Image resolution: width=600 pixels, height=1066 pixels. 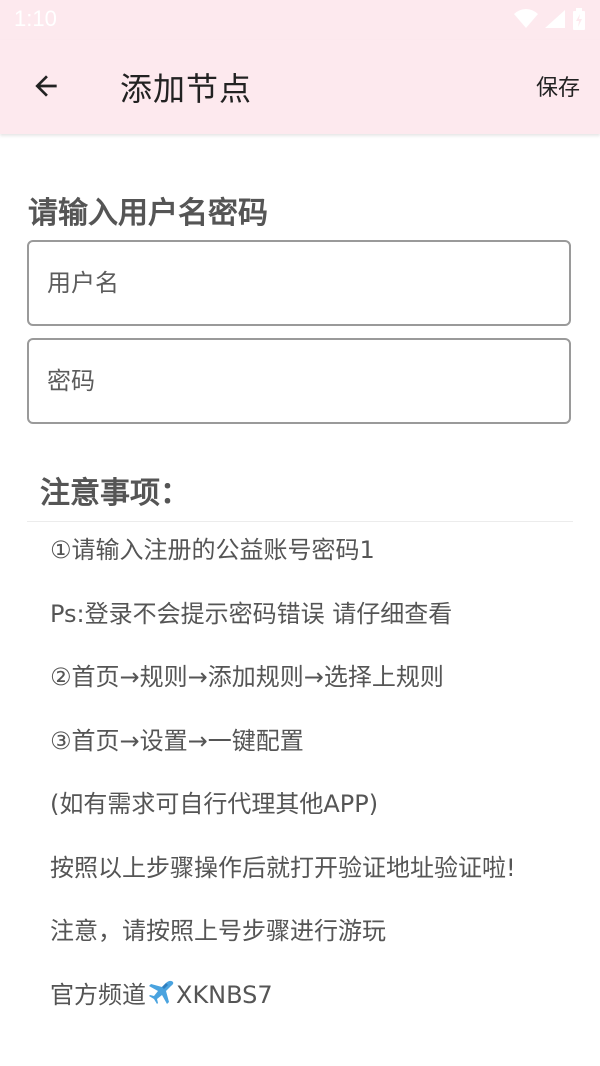 I want to click on arrow-back-icon, so click(x=46, y=86).